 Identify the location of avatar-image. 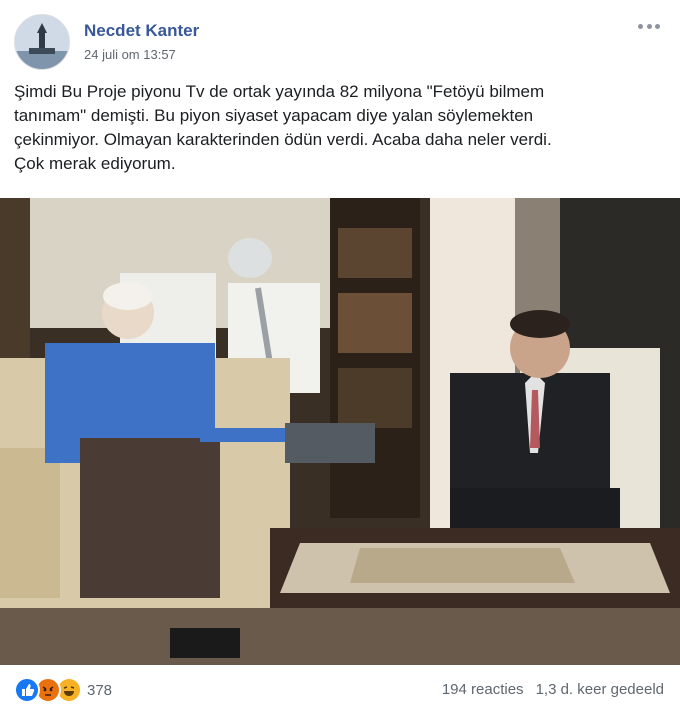
(42, 42).